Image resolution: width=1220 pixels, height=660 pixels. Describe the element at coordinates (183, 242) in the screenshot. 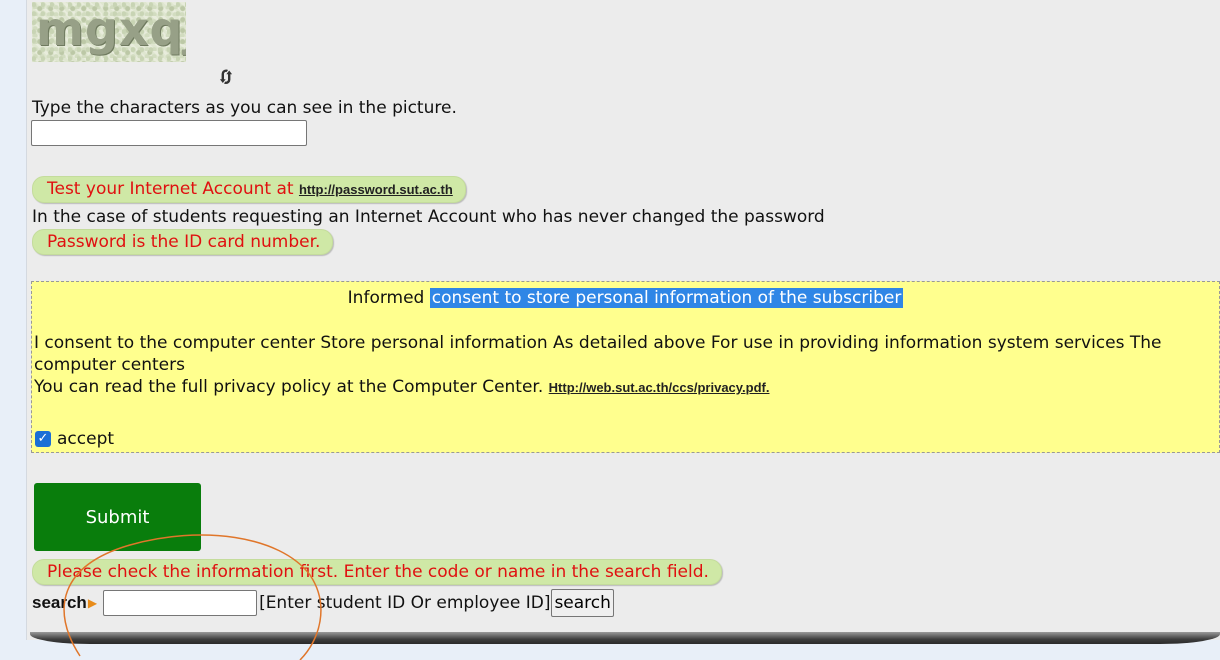

I see `password-hint-notice: Password is the ID card number.` at that location.